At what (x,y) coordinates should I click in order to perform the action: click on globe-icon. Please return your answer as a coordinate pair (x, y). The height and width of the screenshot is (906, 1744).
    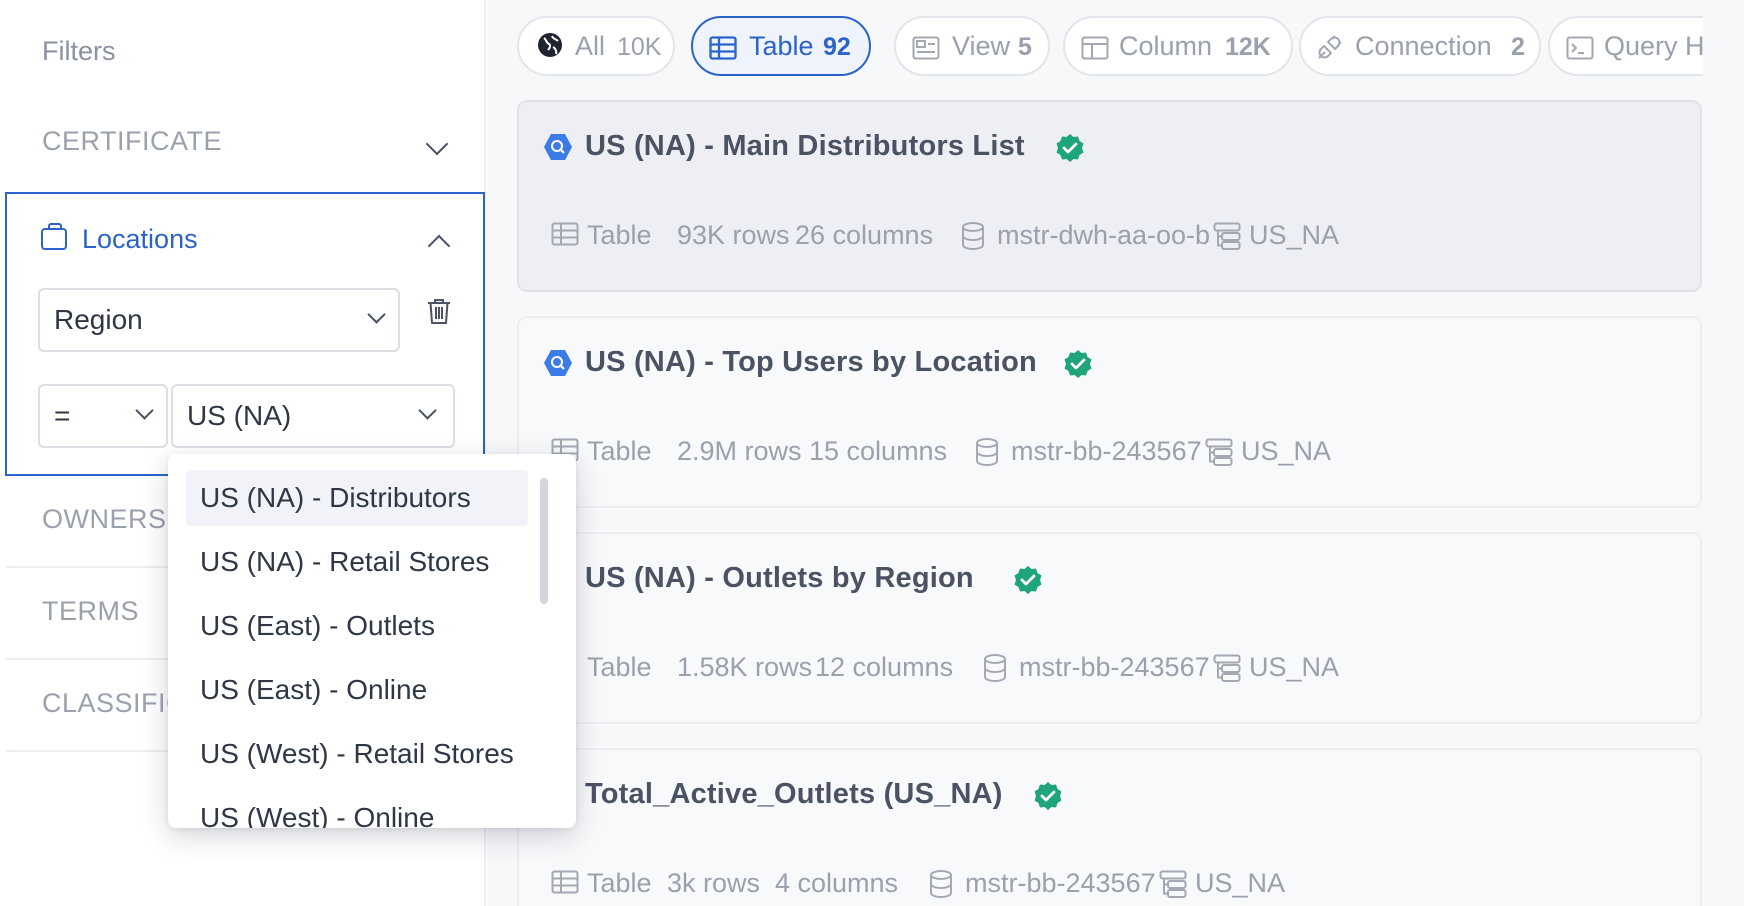
    Looking at the image, I should click on (550, 45).